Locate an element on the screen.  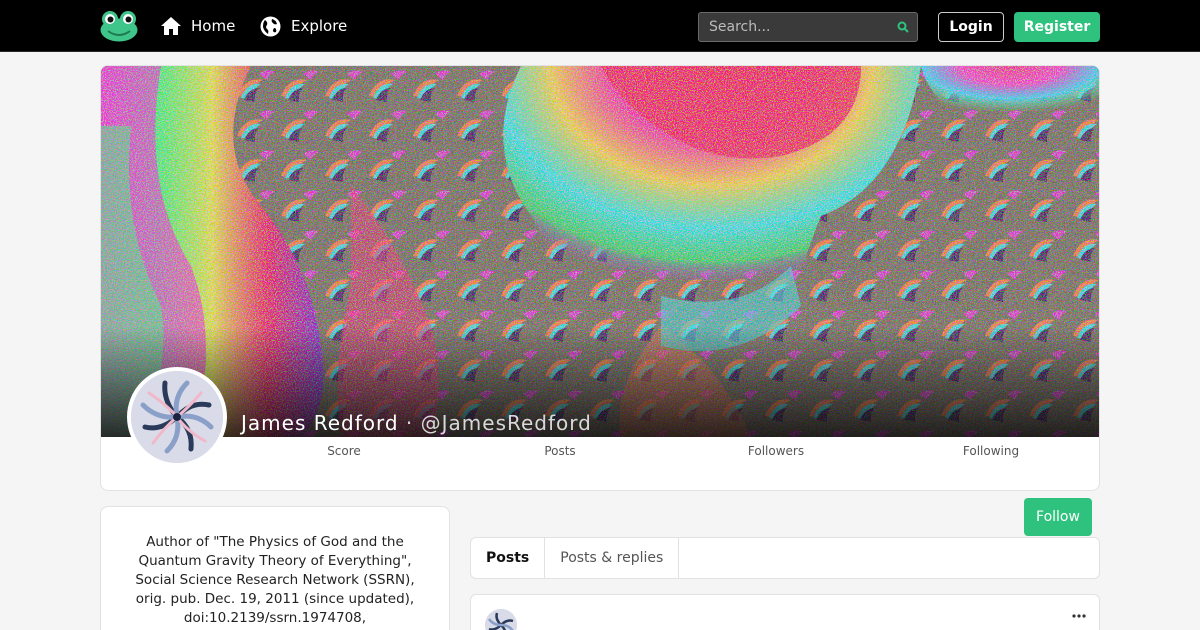
post-author-avatar is located at coordinates (501, 619).